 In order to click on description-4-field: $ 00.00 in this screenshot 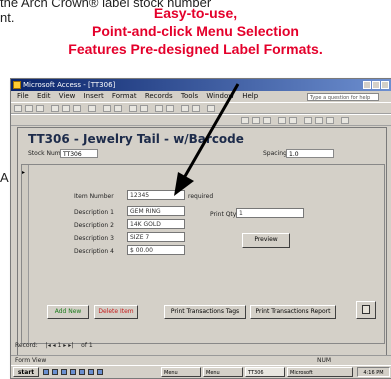, I will do `click(156, 250)`.